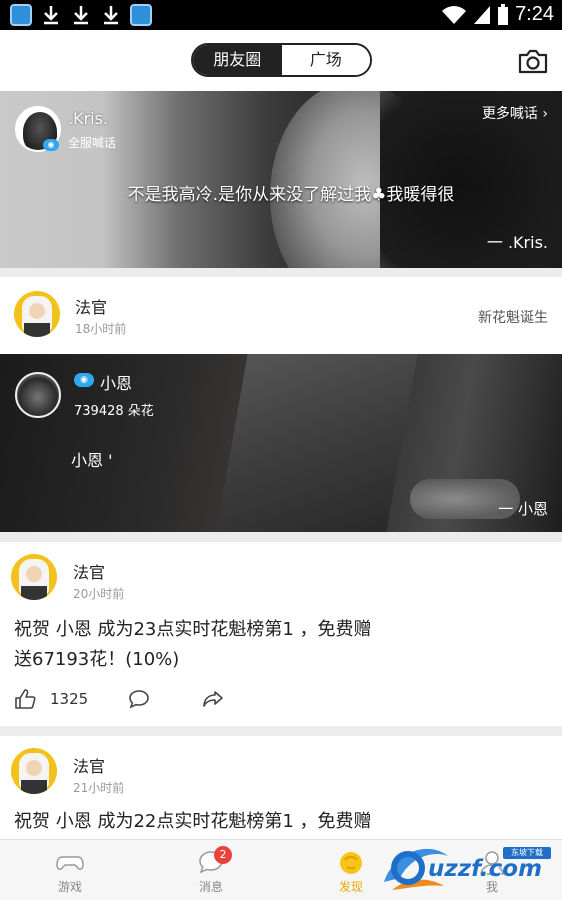  I want to click on like-icon, so click(25, 699).